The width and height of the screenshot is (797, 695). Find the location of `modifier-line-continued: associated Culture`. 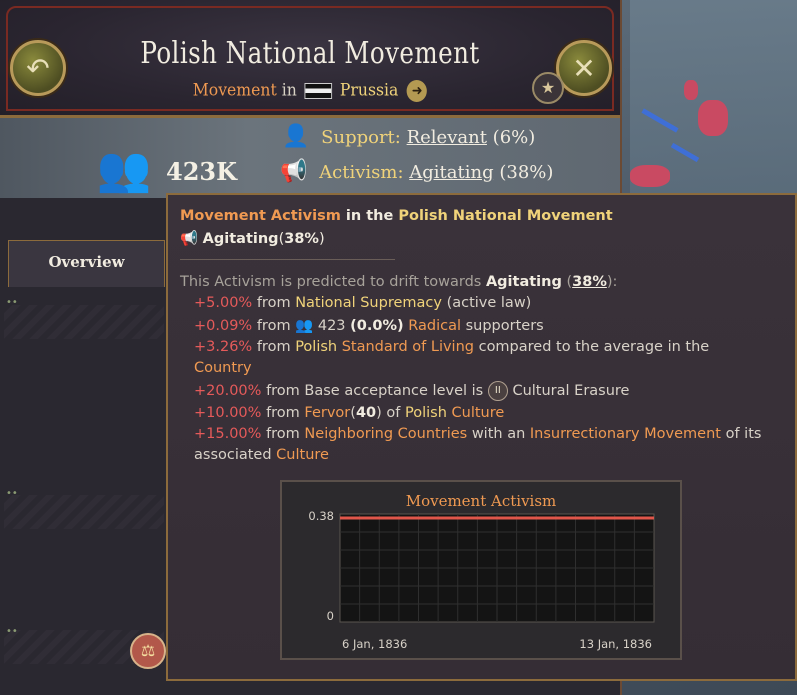

modifier-line-continued: associated Culture is located at coordinates (261, 455).